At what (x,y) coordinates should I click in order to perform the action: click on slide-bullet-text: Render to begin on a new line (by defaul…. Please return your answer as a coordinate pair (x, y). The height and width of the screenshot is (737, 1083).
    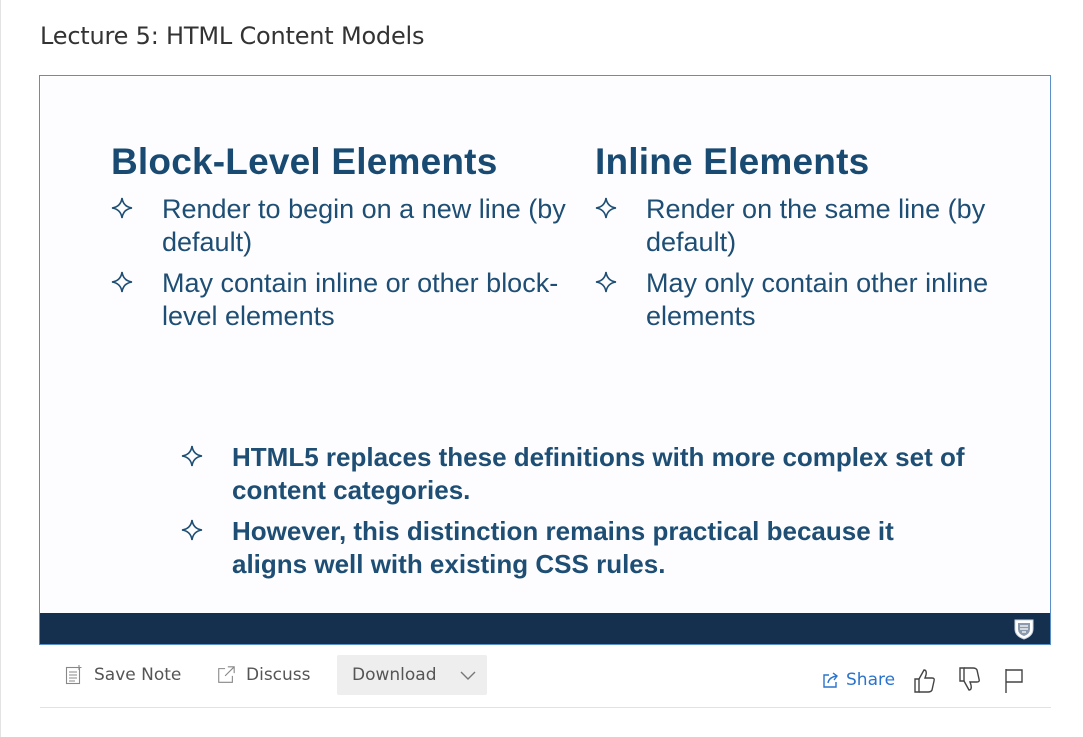
    Looking at the image, I should click on (364, 225).